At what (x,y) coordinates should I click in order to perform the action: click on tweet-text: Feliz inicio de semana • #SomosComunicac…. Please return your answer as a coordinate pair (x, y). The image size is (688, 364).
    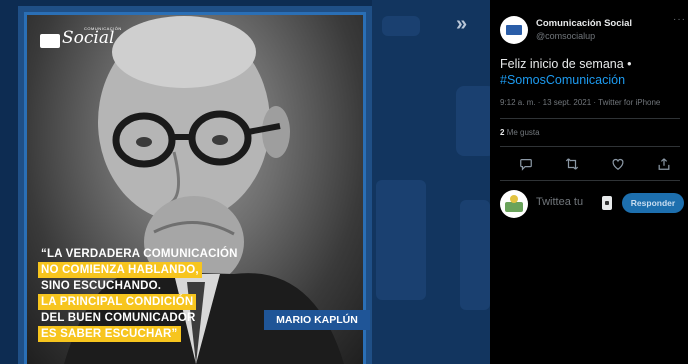
    Looking at the image, I should click on (592, 72).